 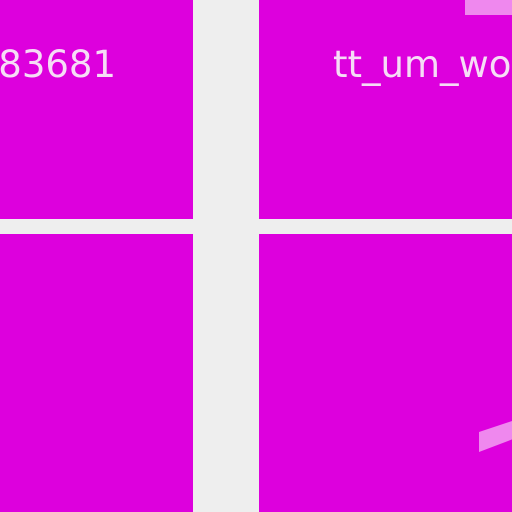 I want to click on accent-bar-top, so click(x=488, y=7).